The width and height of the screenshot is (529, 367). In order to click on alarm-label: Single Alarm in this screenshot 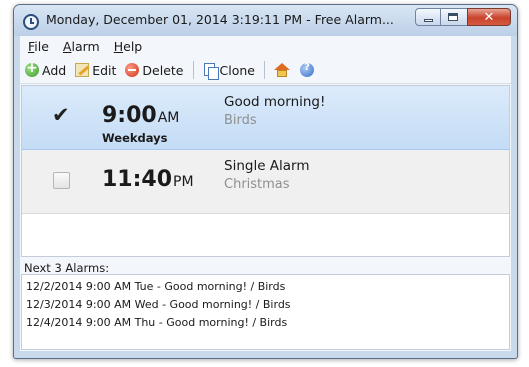, I will do `click(267, 166)`.